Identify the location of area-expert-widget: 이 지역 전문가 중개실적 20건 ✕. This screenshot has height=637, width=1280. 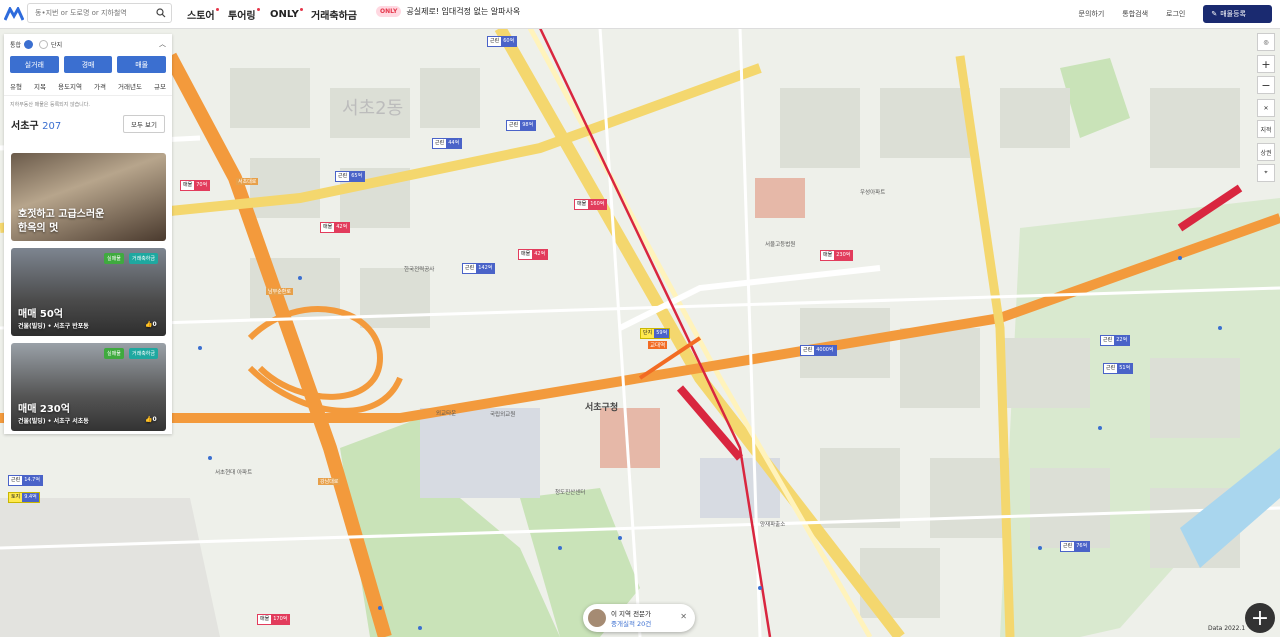
(639, 618).